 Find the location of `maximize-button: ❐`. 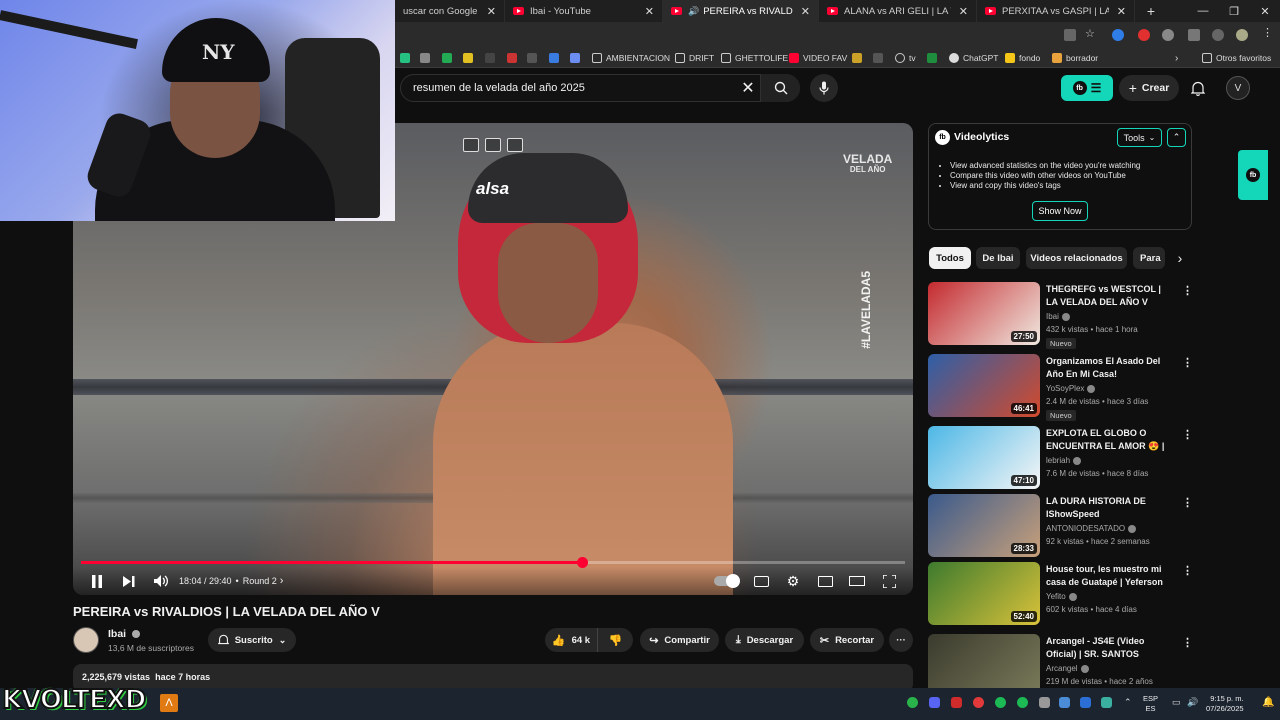

maximize-button: ❐ is located at coordinates (1234, 11).